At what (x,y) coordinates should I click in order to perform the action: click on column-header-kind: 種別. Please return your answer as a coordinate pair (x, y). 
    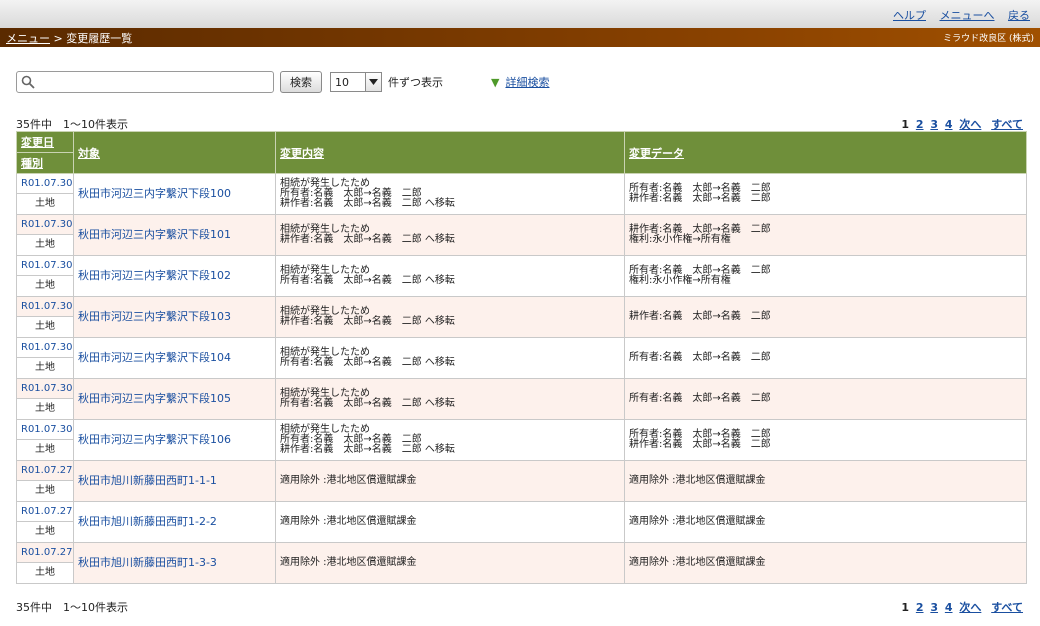
    Looking at the image, I should click on (45, 163).